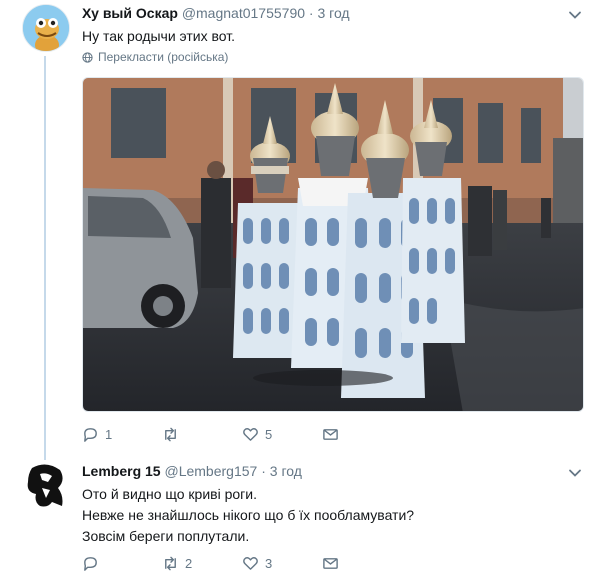 The image size is (606, 579). I want to click on tweet-header: Ху вый Оскар @magnat01755790 · 3 год, so click(216, 13).